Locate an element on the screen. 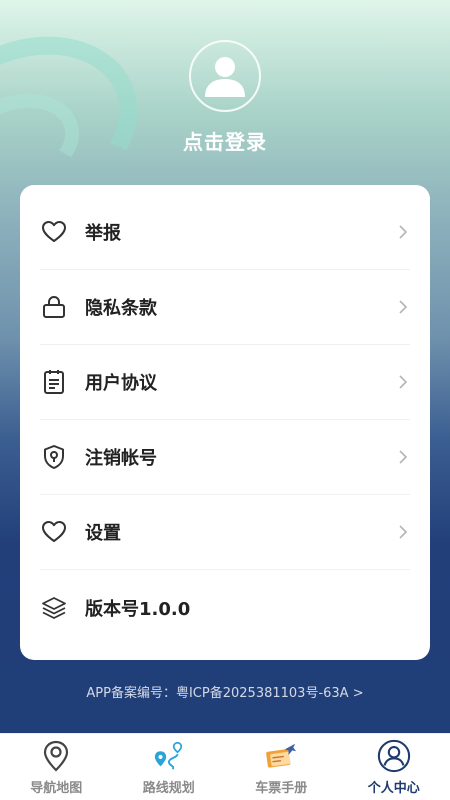 The image size is (450, 800). ticket-plane-icon is located at coordinates (281, 756).